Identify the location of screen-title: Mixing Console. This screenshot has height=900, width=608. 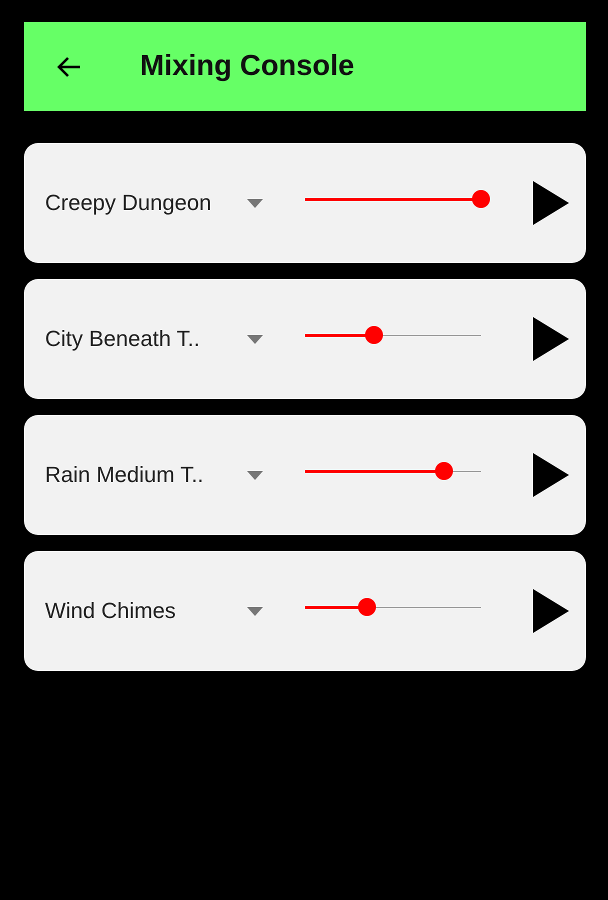
(247, 66).